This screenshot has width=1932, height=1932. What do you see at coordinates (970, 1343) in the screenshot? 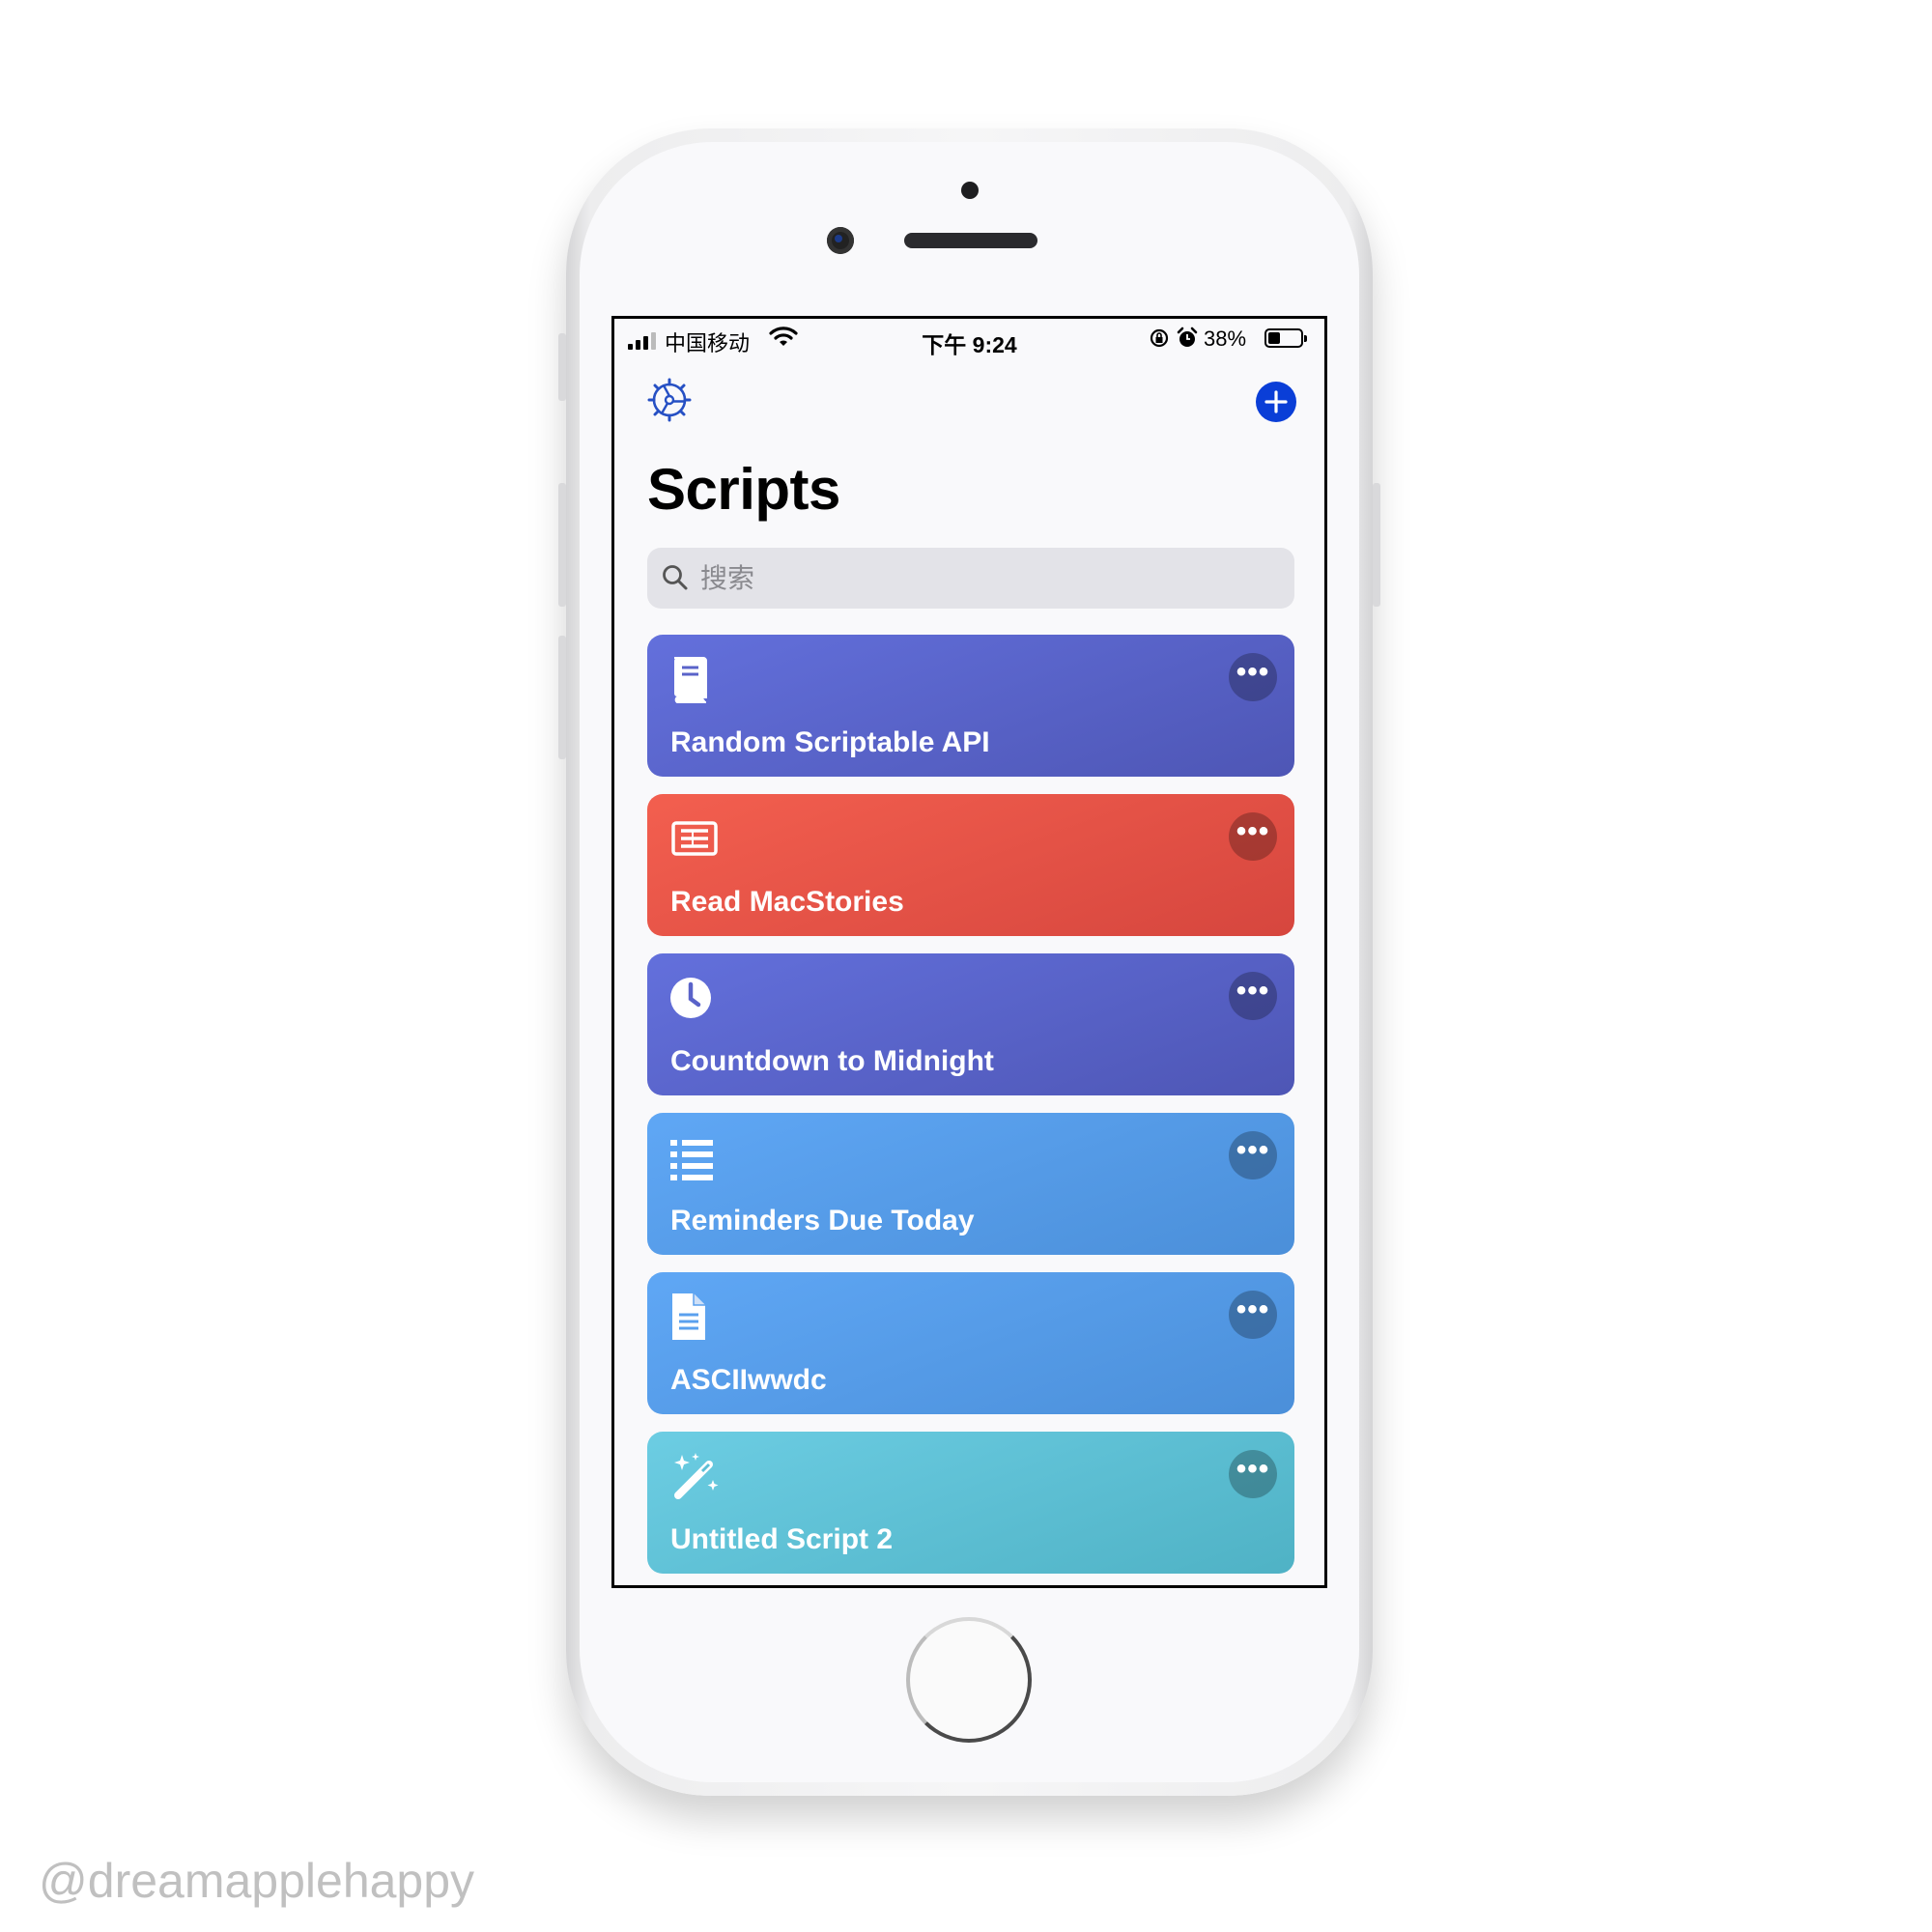
I see `script-card: ASCIIwwdc •••` at bounding box center [970, 1343].